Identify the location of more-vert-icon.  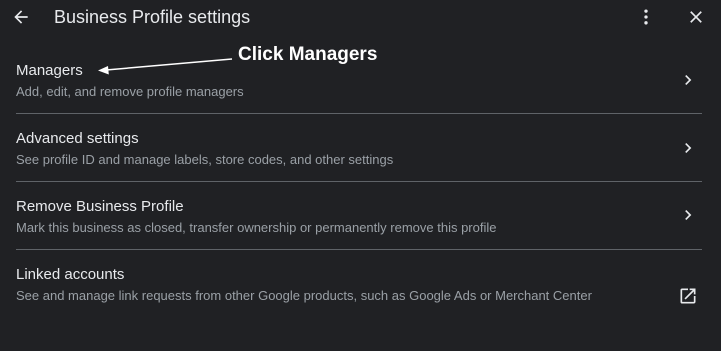
(646, 17).